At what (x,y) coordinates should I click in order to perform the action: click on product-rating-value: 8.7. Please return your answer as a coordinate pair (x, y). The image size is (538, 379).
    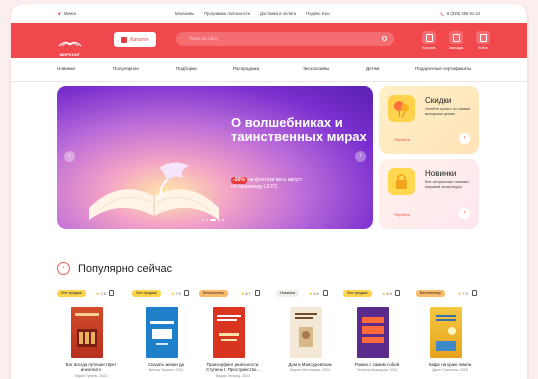
    Looking at the image, I should click on (248, 294).